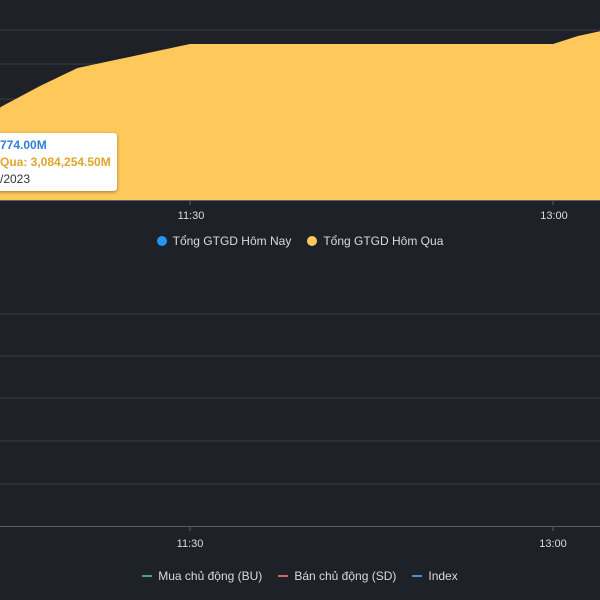 This screenshot has width=600, height=600. I want to click on legend-label-index: Index, so click(443, 576).